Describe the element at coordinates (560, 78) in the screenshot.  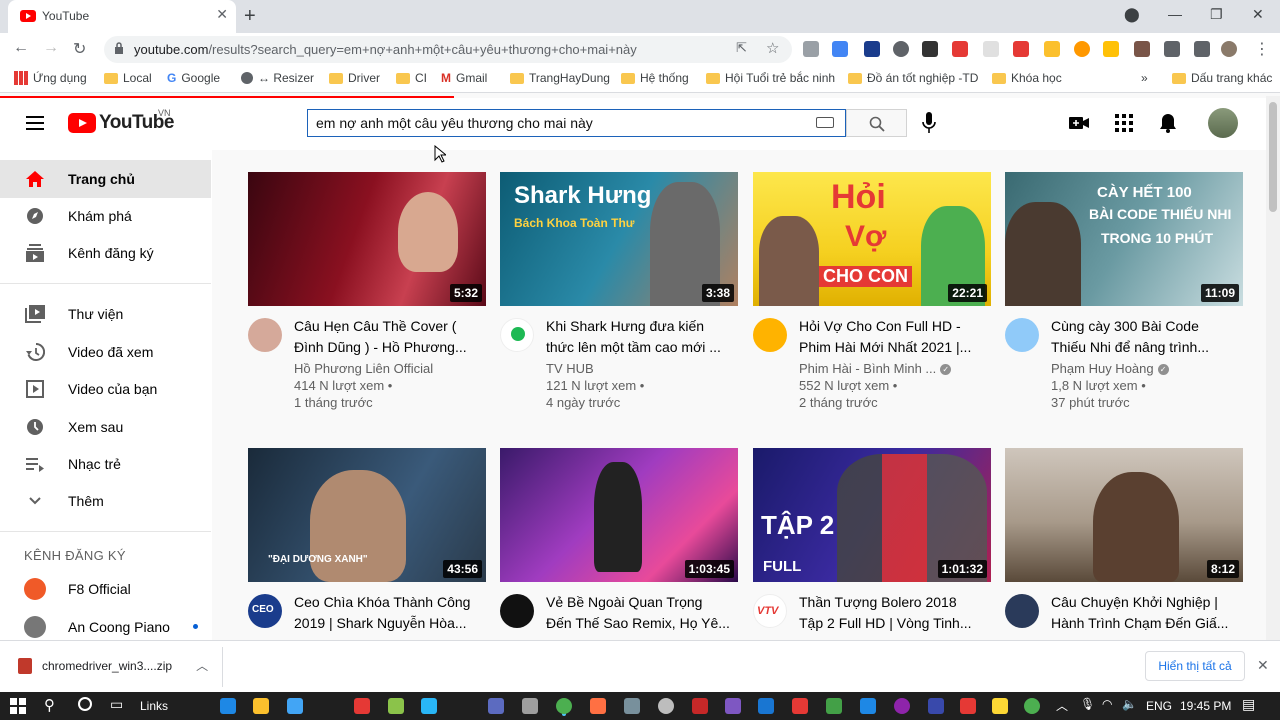
I see `bookmark-tranghaydung: TrangHayDung` at that location.